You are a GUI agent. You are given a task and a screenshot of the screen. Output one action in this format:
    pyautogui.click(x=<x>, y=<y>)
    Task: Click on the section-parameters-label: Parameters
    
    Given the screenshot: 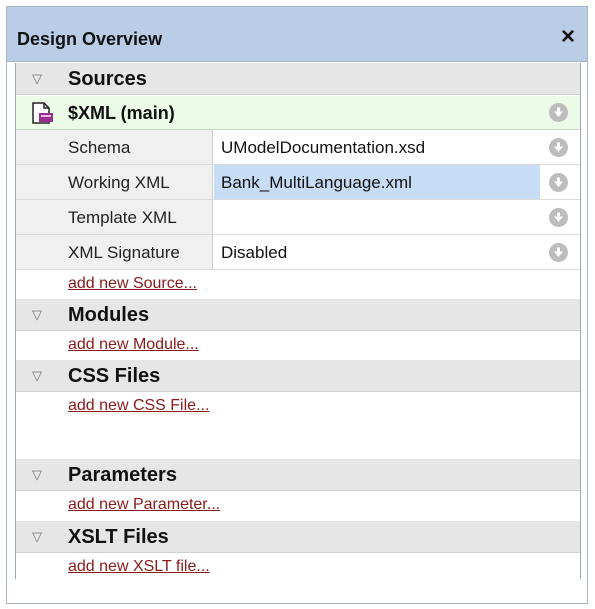 What is the action you would take?
    pyautogui.click(x=122, y=475)
    